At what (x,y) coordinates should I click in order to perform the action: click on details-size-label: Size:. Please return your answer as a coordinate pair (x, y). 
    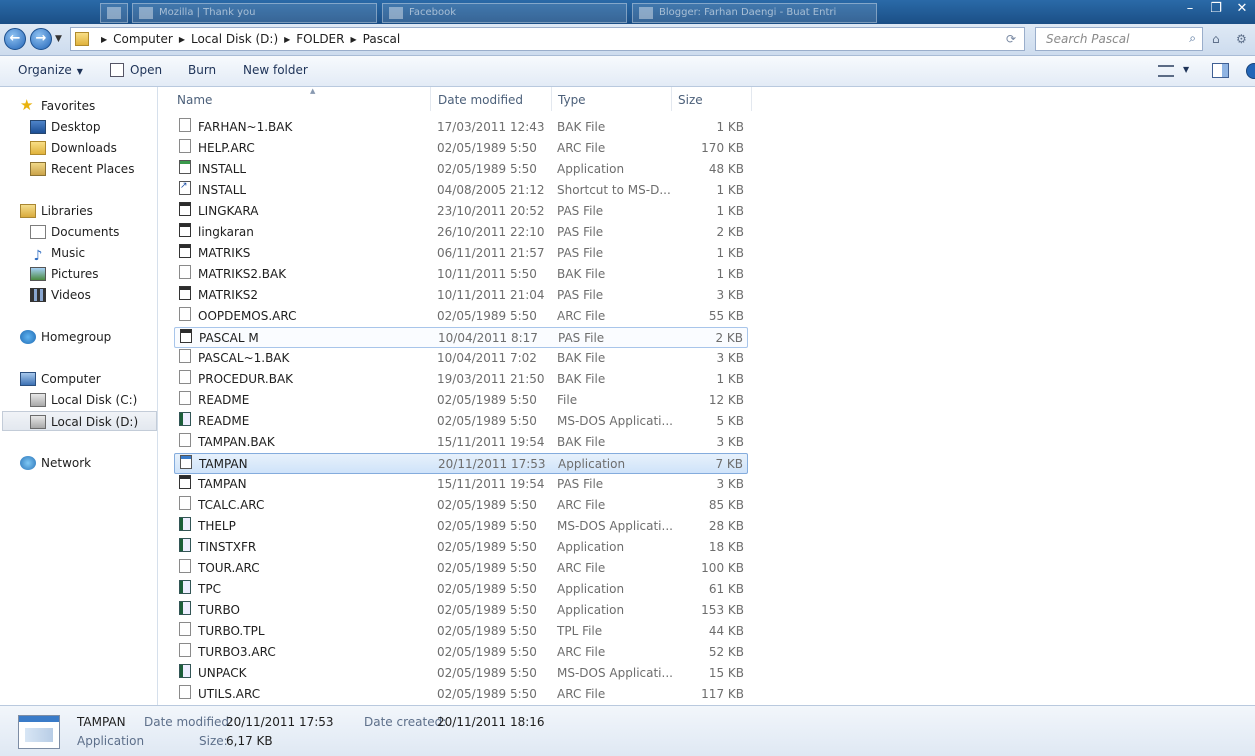
    Looking at the image, I should click on (213, 741).